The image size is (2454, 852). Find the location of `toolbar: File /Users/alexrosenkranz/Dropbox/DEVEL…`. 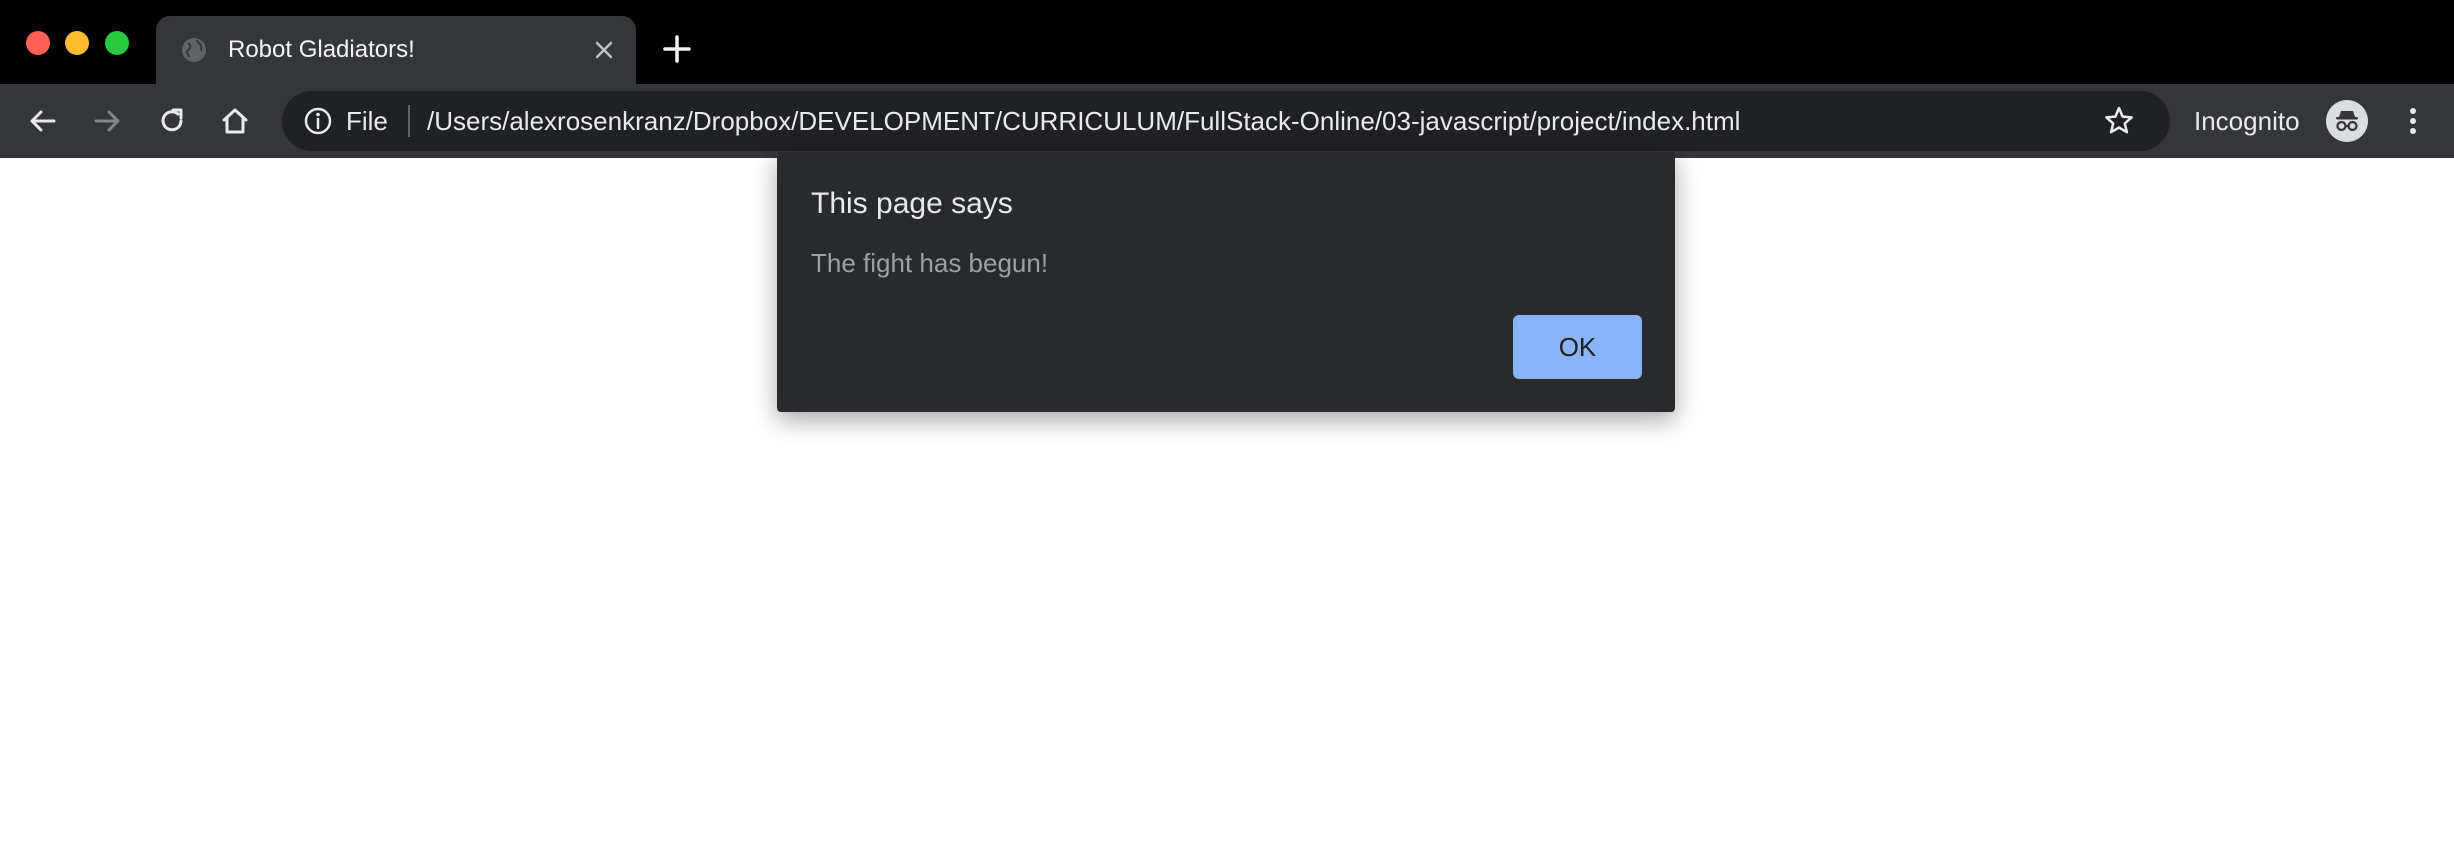

toolbar: File /Users/alexrosenkranz/Dropbox/DEVEL… is located at coordinates (1227, 121).